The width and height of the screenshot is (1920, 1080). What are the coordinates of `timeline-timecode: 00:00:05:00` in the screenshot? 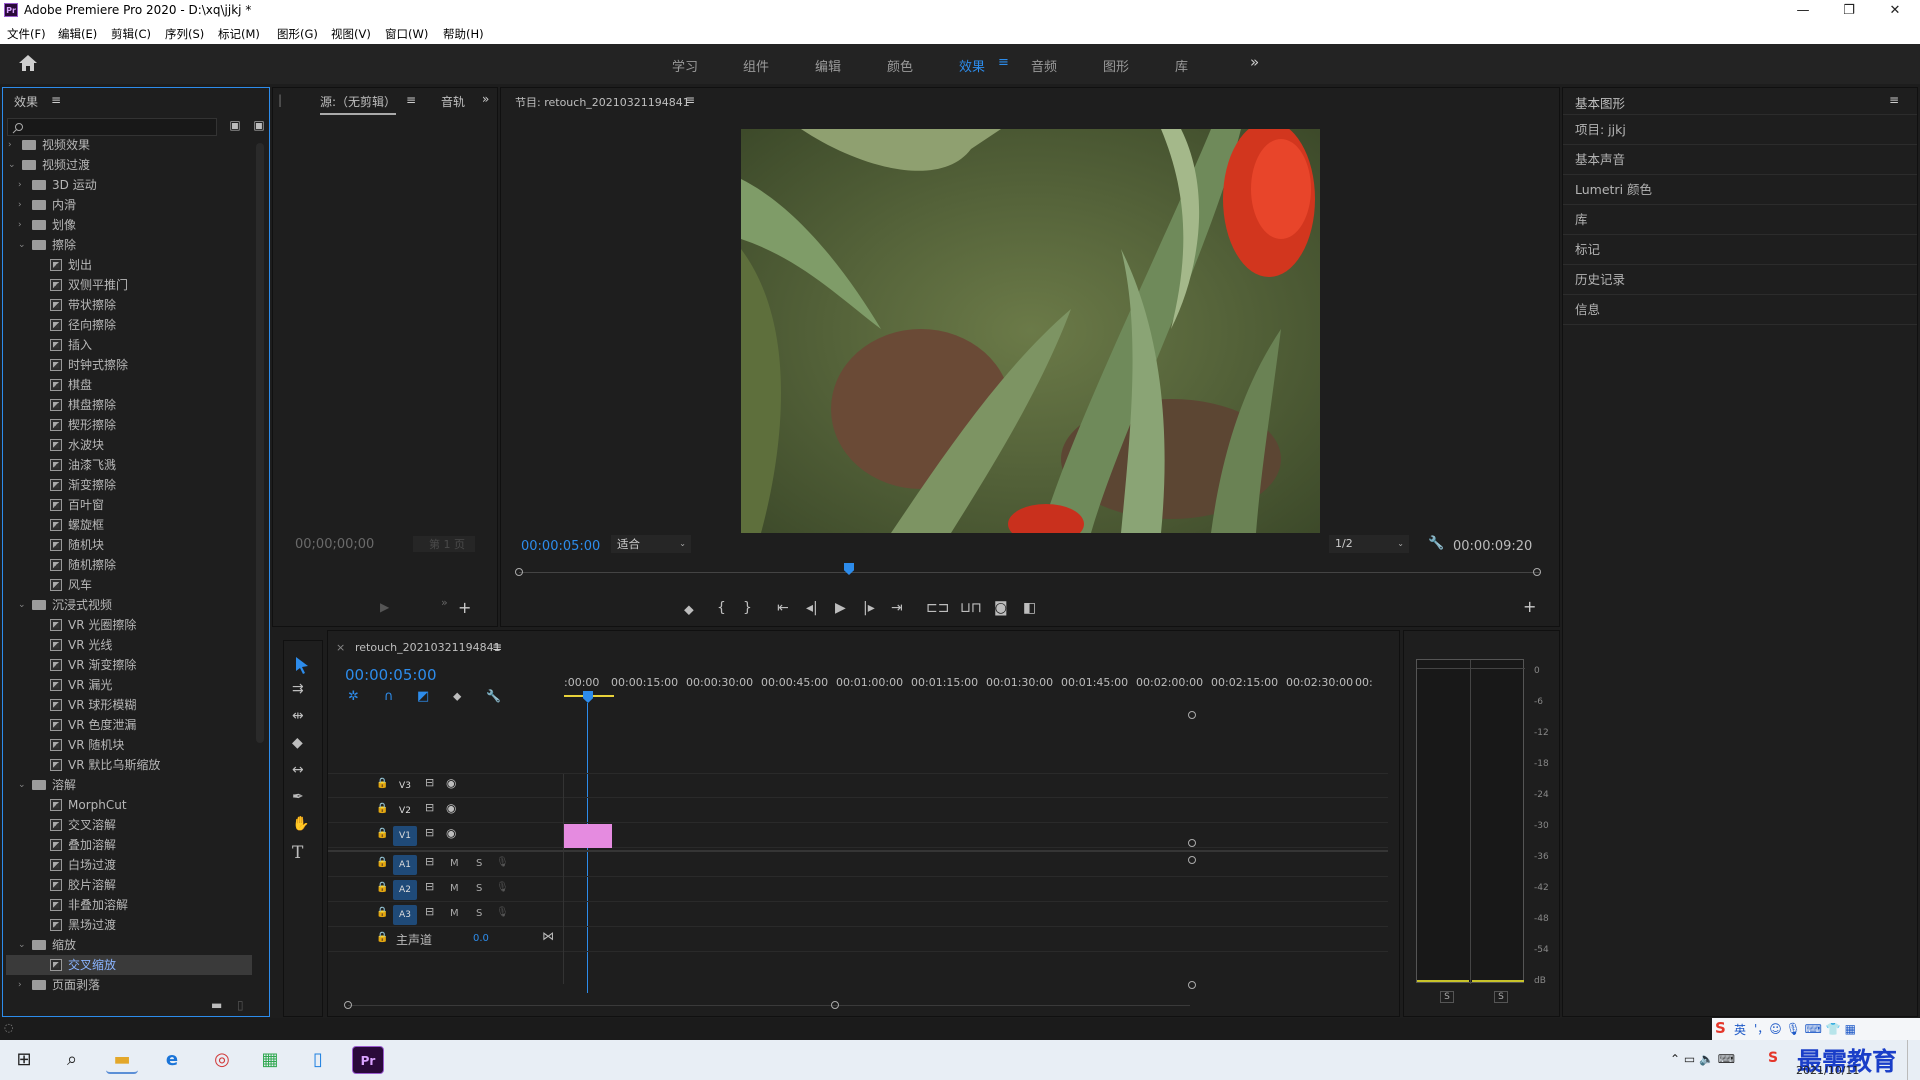 It's located at (391, 675).